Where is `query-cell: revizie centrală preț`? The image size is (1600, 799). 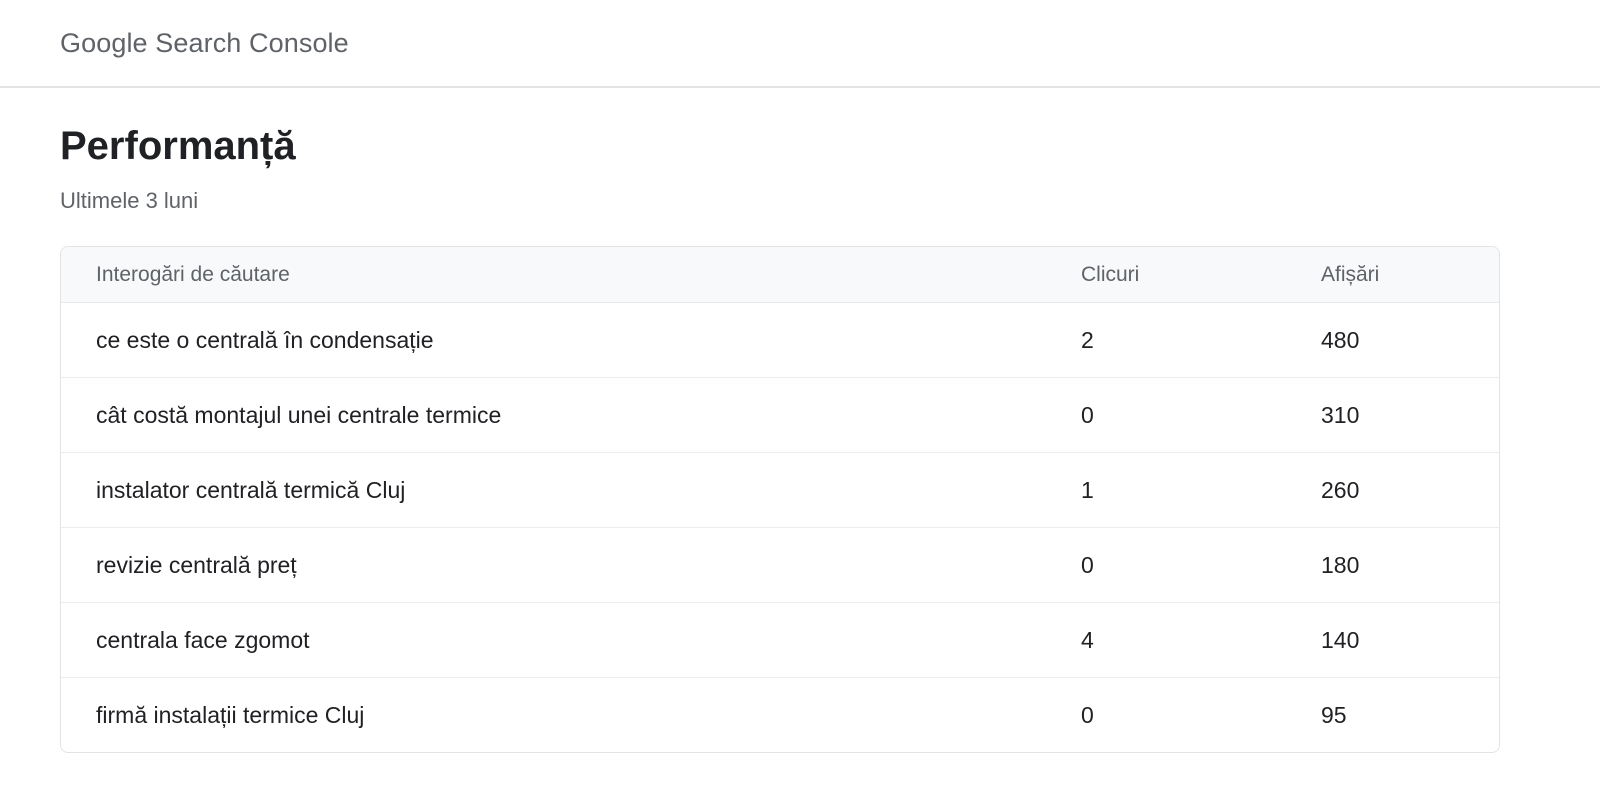 query-cell: revizie centrală preț is located at coordinates (196, 564).